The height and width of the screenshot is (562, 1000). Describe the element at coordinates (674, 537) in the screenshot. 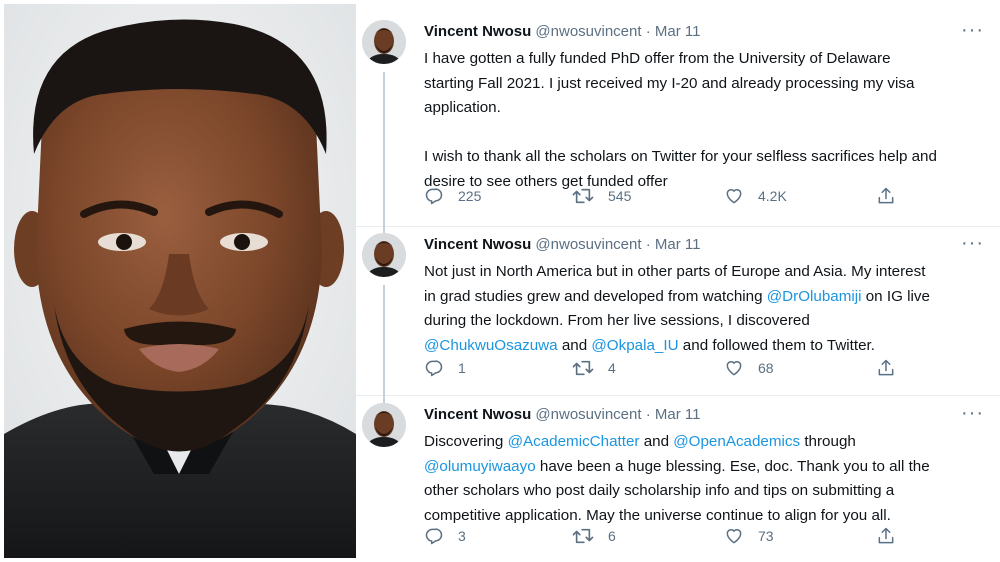

I see `tweet-actions: 3 6 73` at that location.